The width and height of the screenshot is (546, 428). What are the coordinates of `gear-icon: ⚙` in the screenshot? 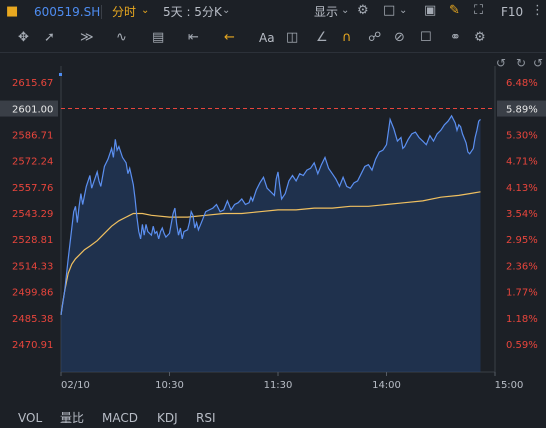 It's located at (363, 11).